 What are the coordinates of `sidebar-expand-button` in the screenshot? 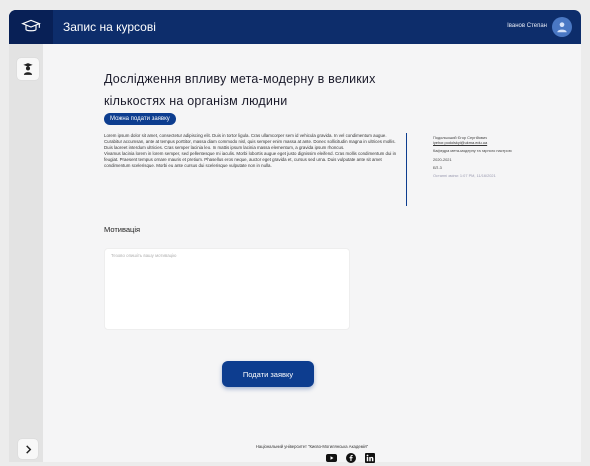 It's located at (28, 449).